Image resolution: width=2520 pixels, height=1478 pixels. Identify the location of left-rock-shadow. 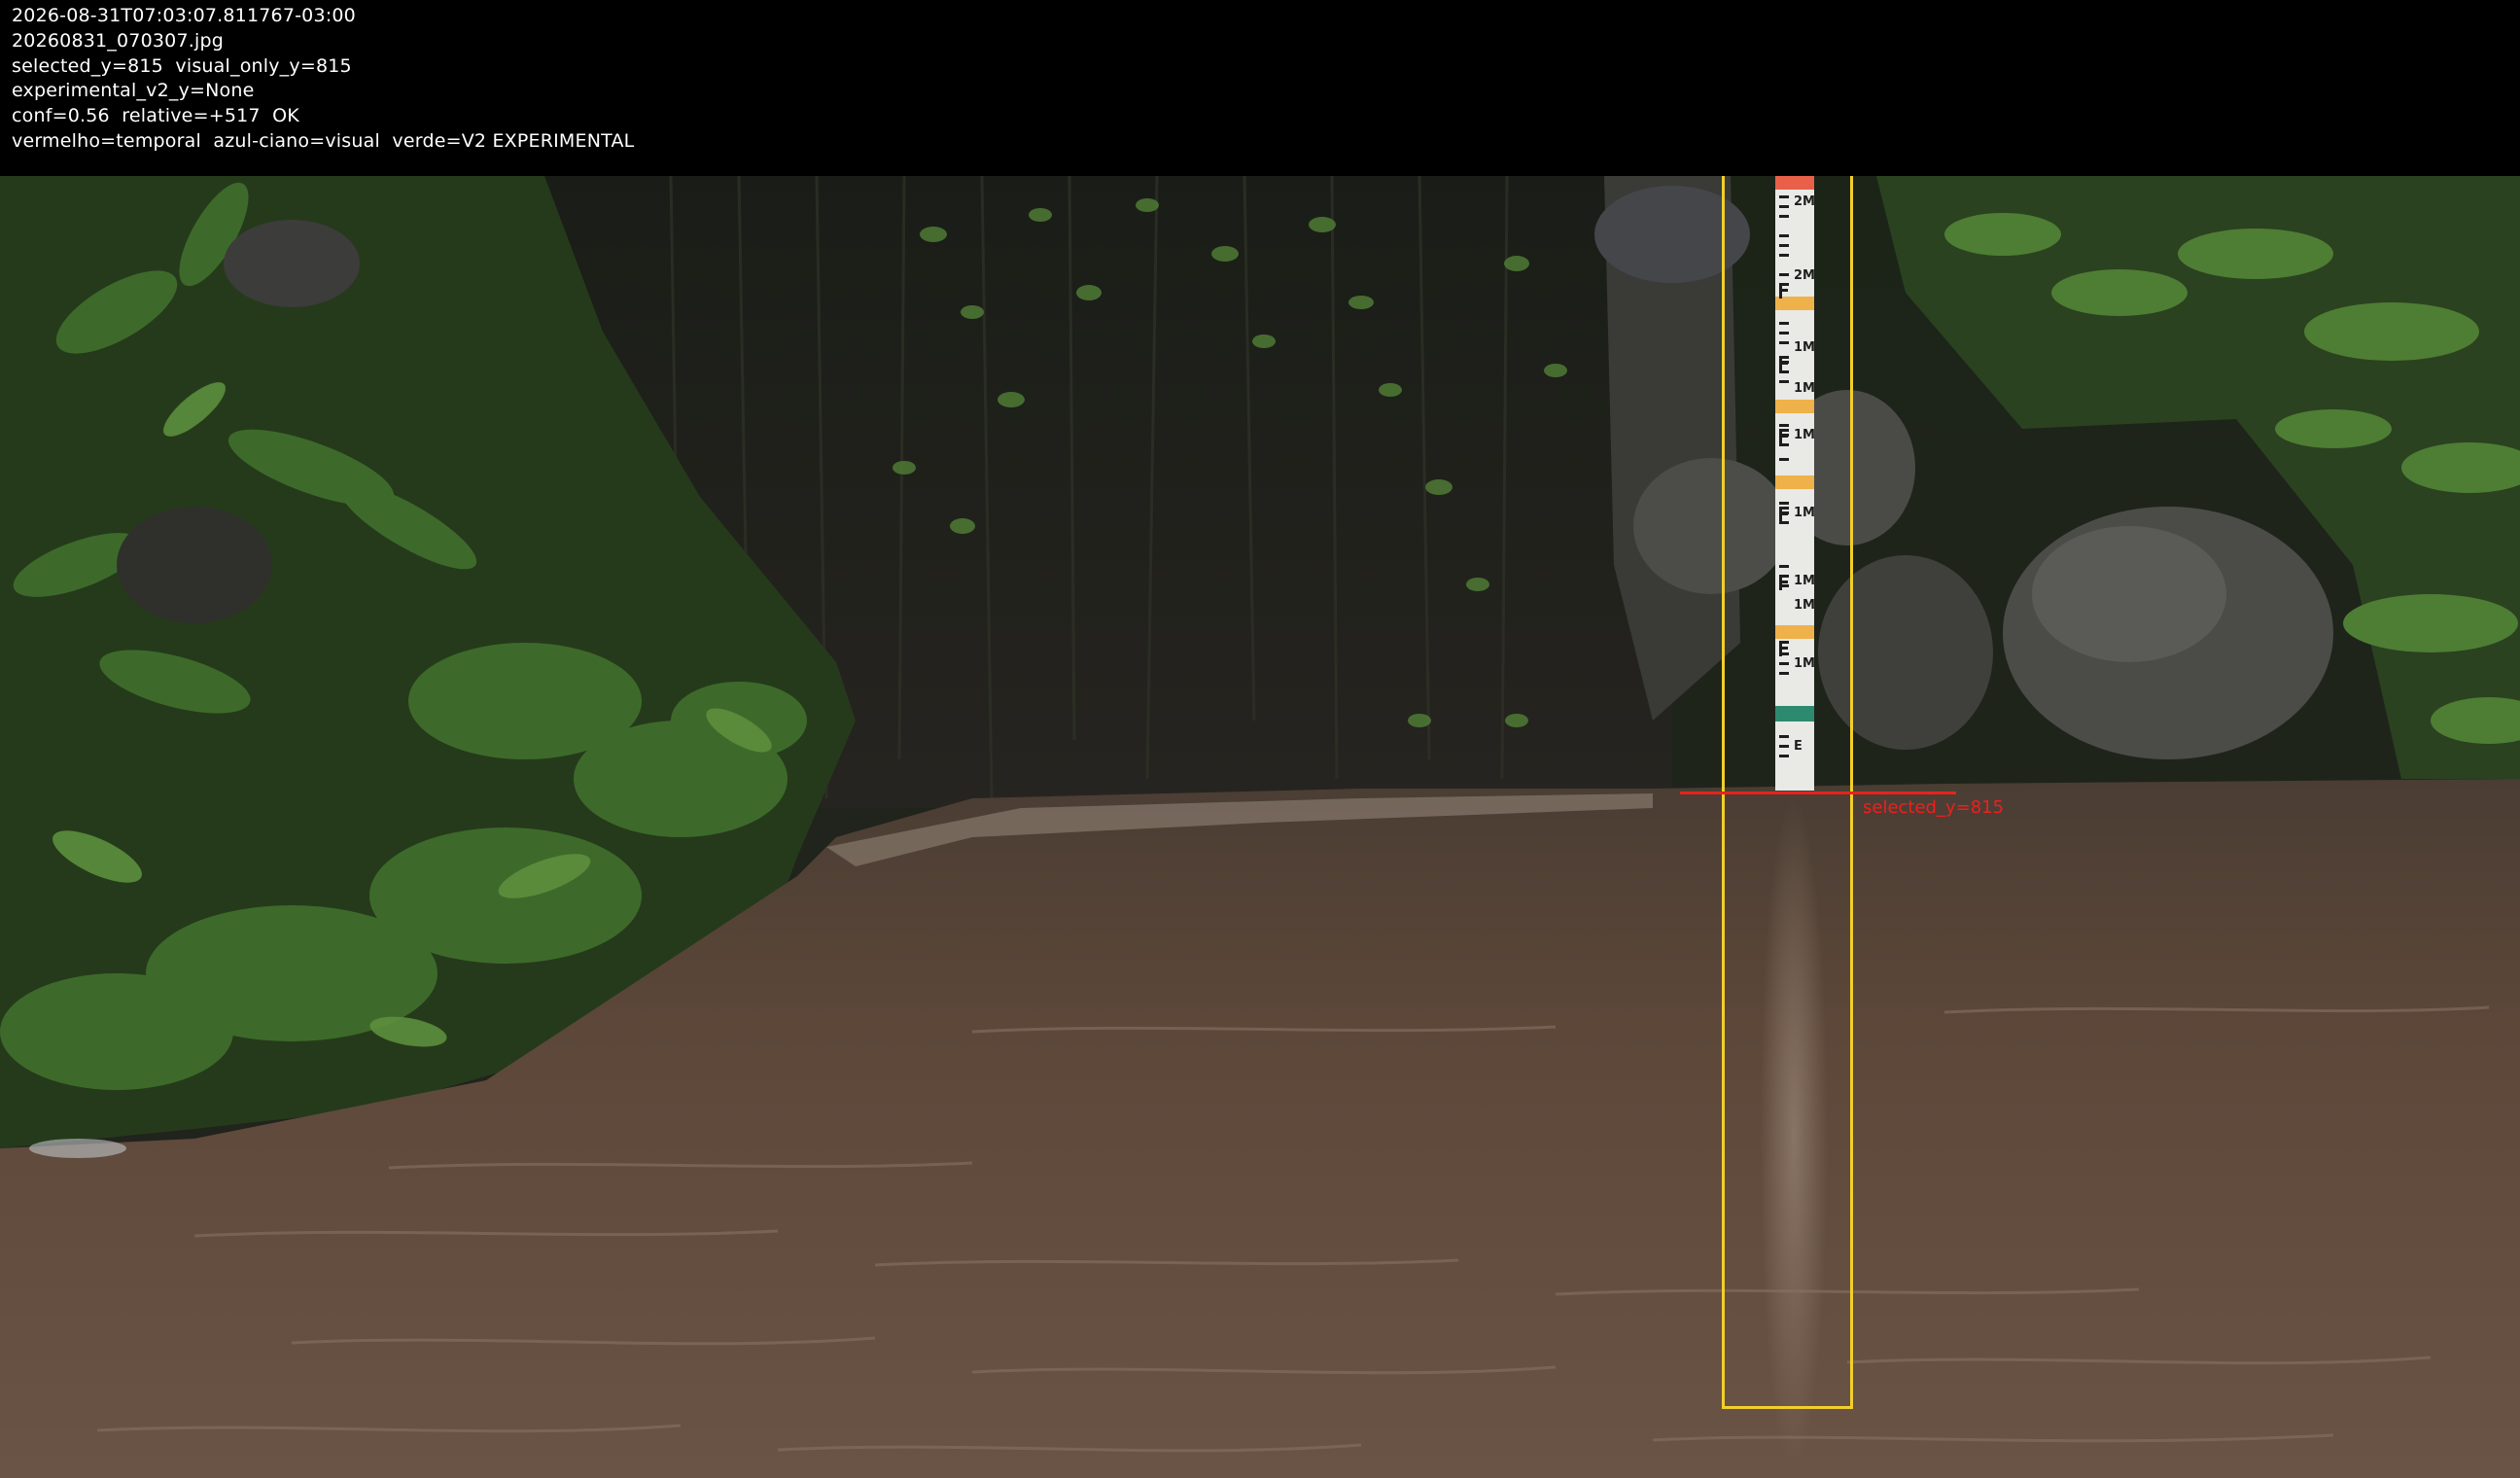
(194, 565).